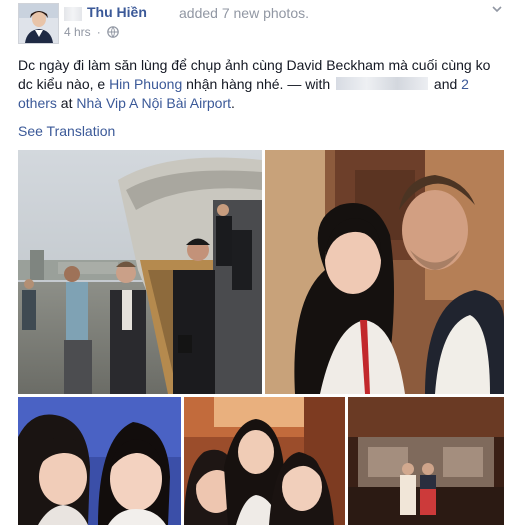 Image resolution: width=519 pixels, height=525 pixels. What do you see at coordinates (91, 32) in the screenshot?
I see `post-meta: 4 hrs ·` at bounding box center [91, 32].